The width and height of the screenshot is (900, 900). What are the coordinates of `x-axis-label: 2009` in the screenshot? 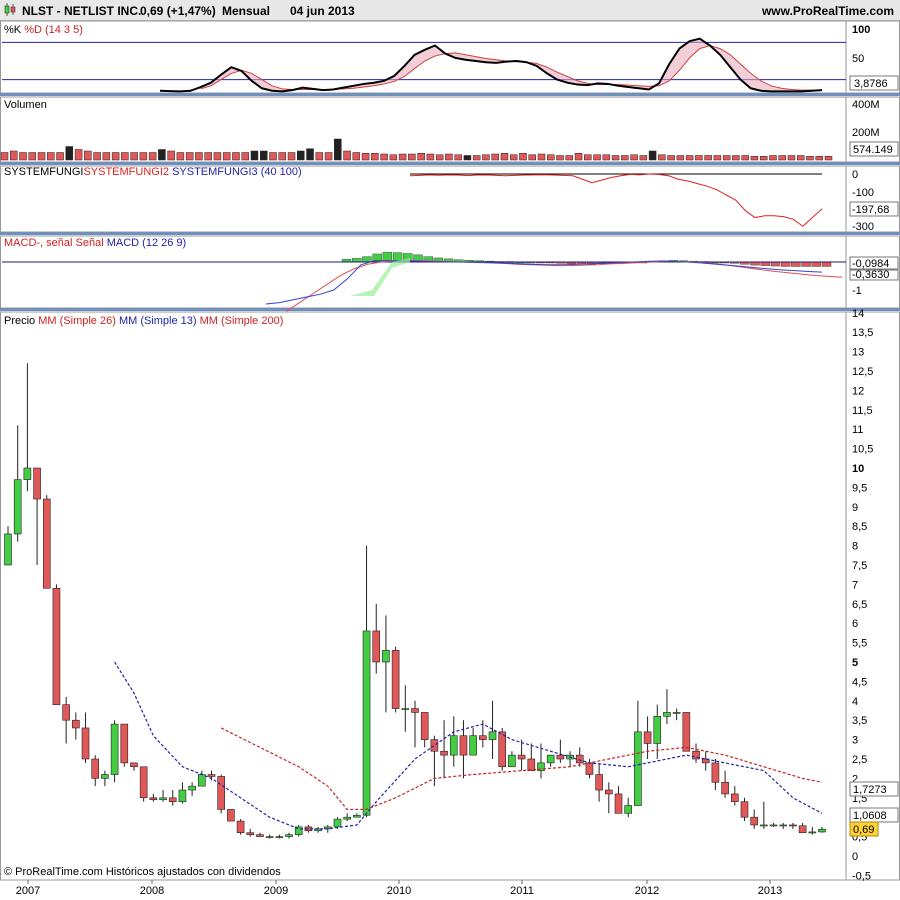 It's located at (276, 891).